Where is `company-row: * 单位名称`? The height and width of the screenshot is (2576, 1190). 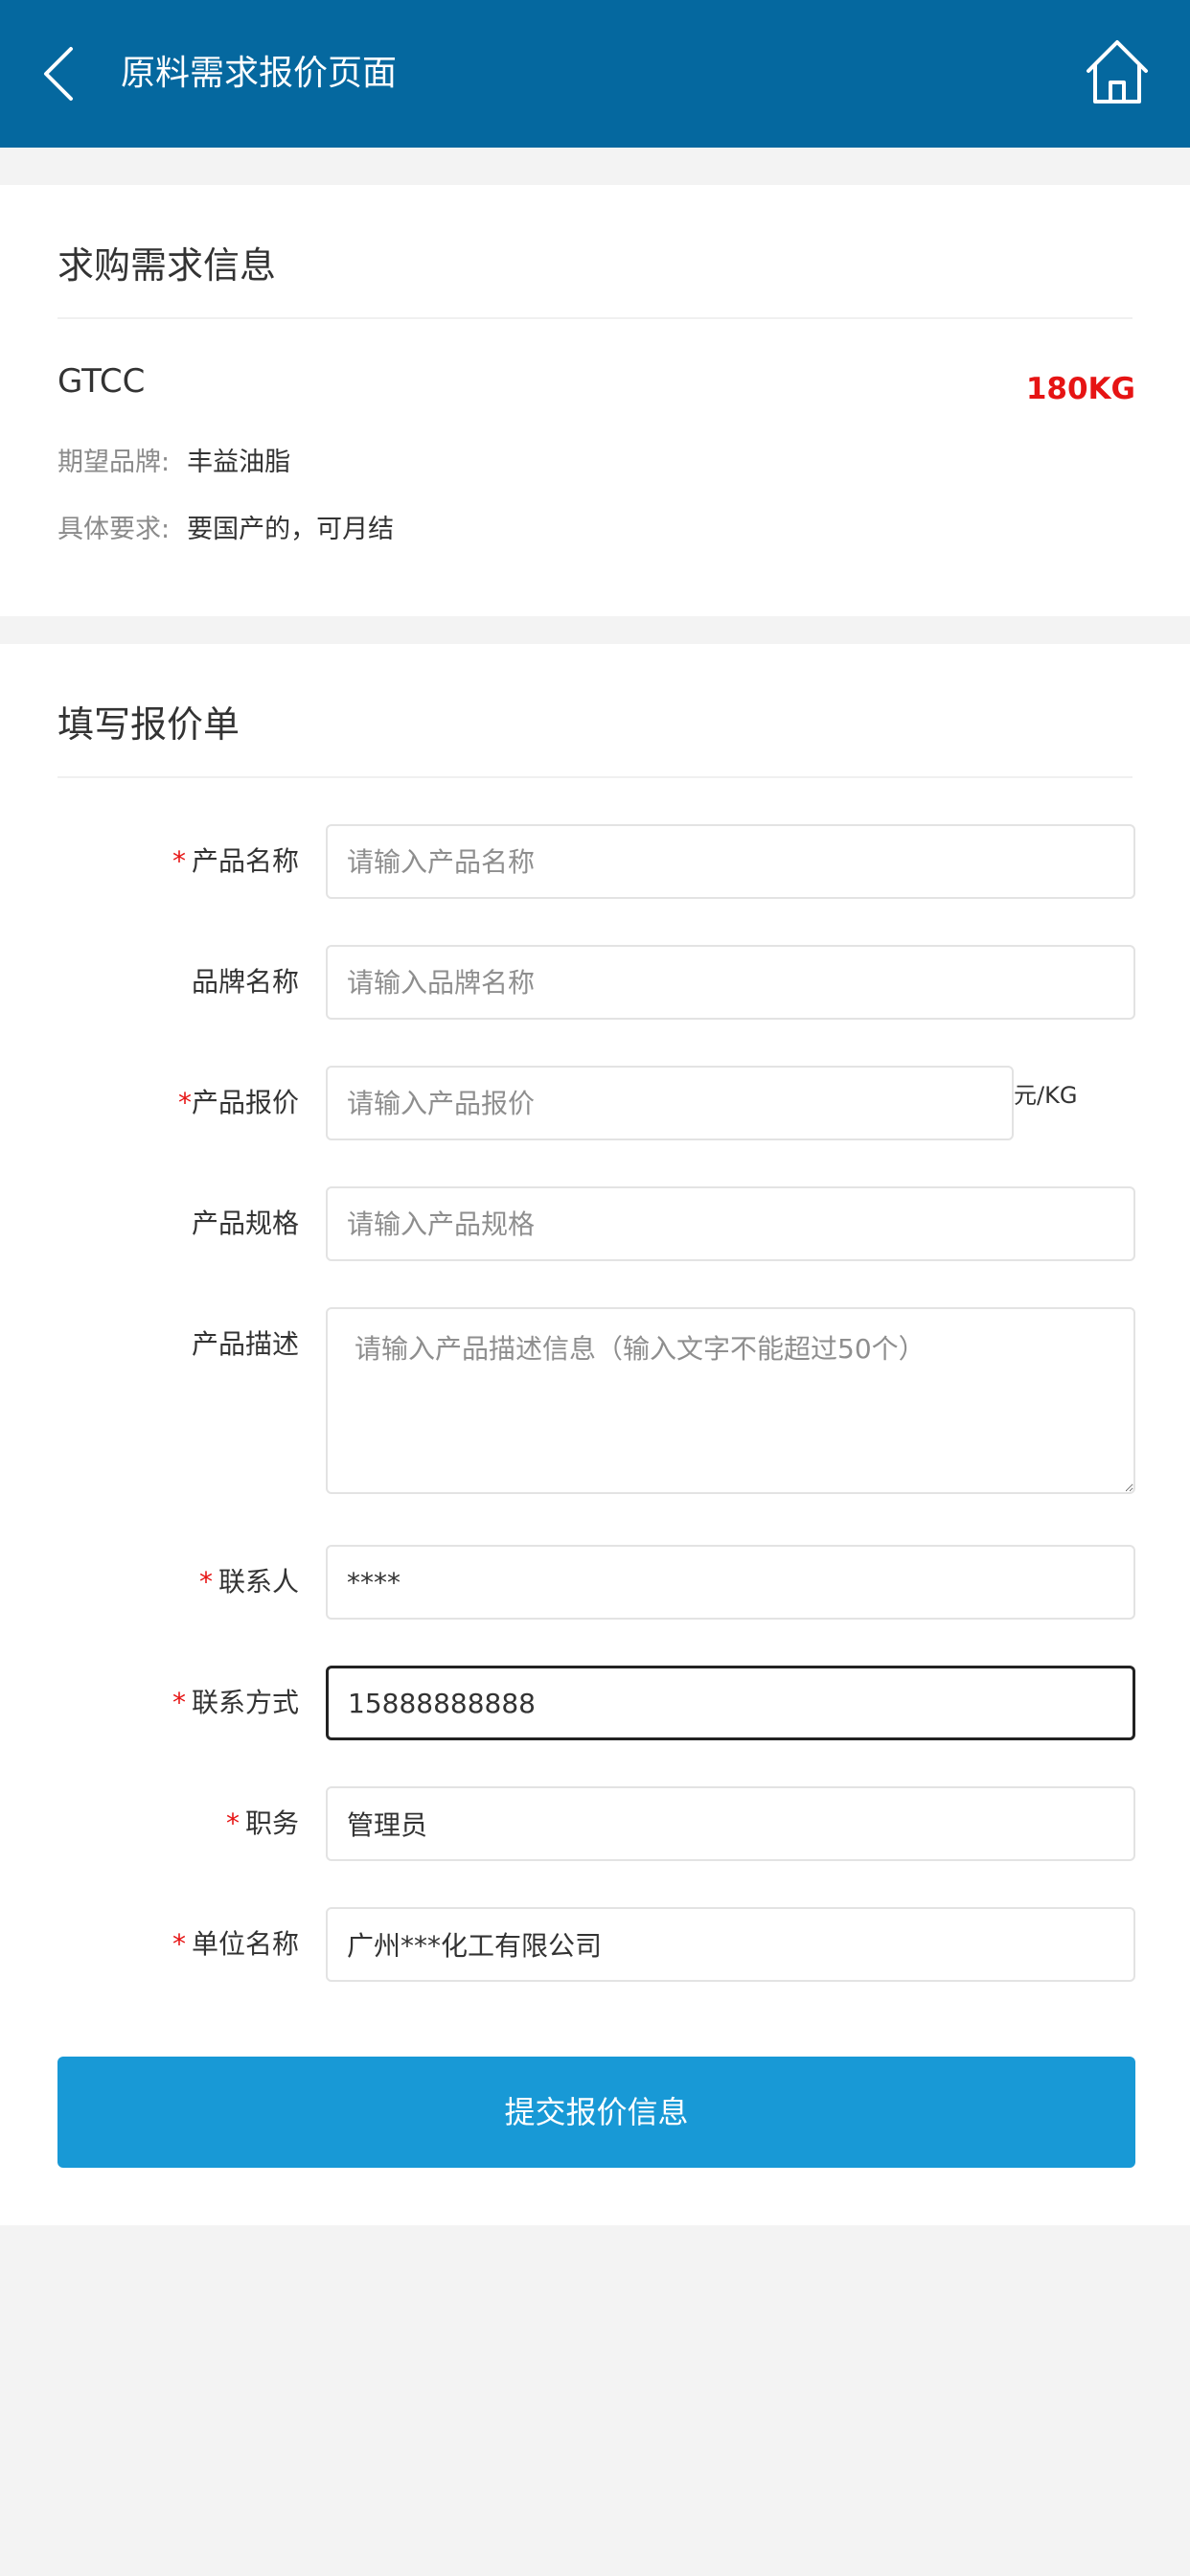 company-row: * 单位名称 is located at coordinates (595, 1944).